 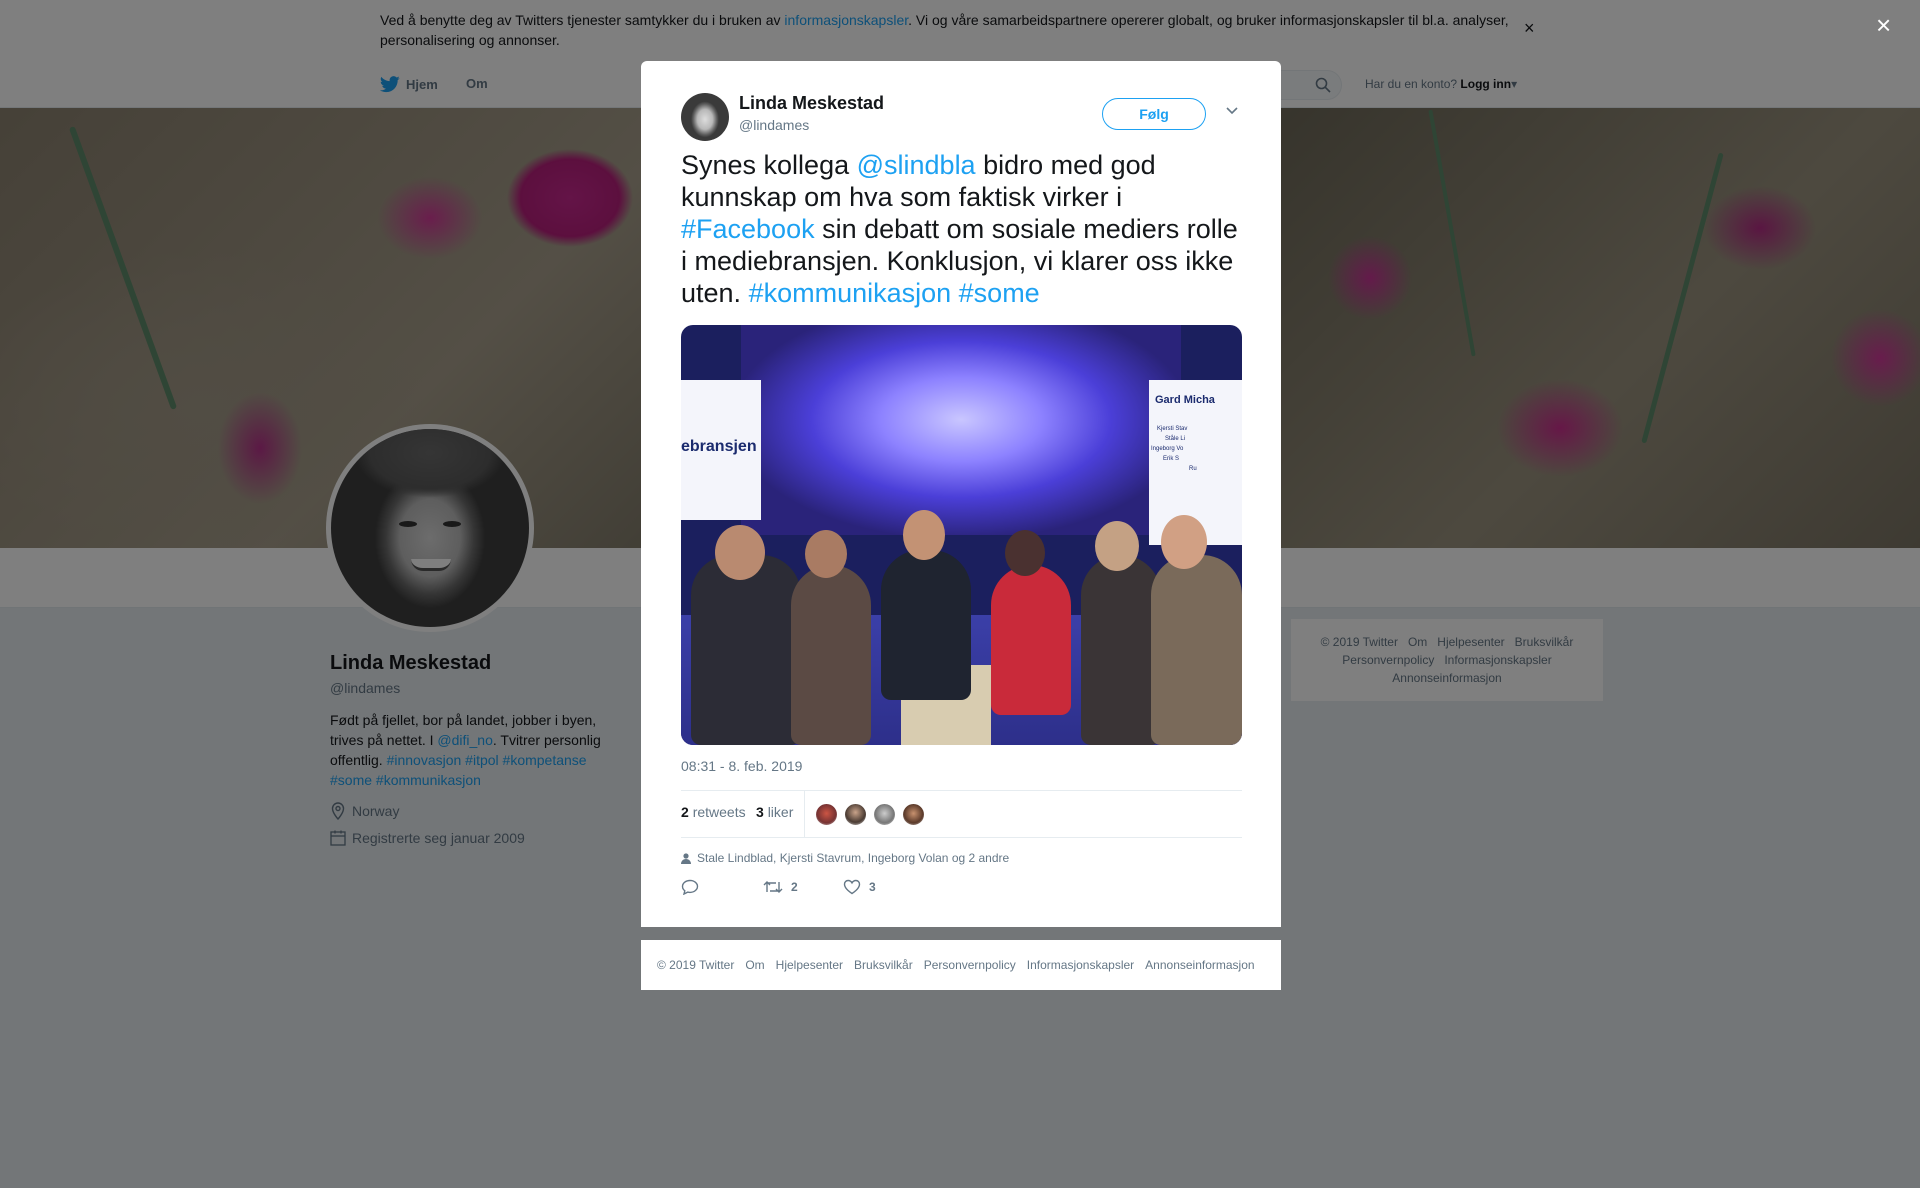 What do you see at coordinates (686, 858) in the screenshot?
I see `person-icon` at bounding box center [686, 858].